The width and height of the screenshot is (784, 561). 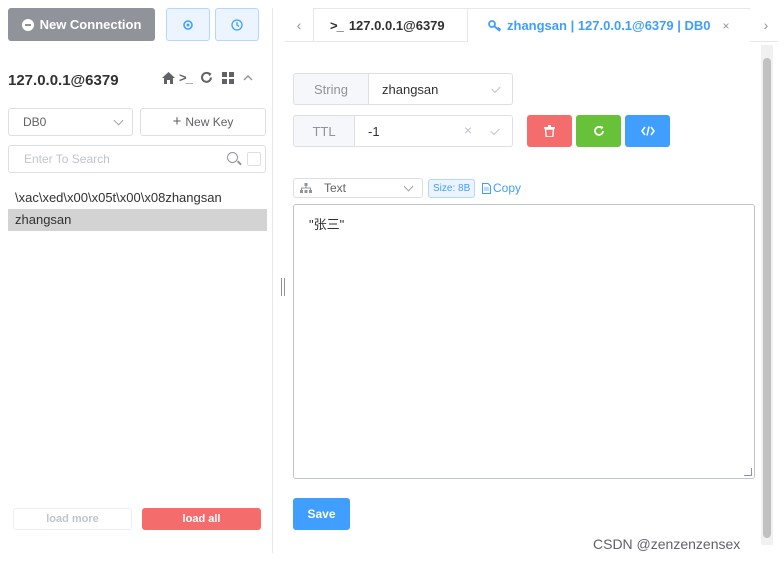 What do you see at coordinates (507, 188) in the screenshot?
I see `copy-label: Copy` at bounding box center [507, 188].